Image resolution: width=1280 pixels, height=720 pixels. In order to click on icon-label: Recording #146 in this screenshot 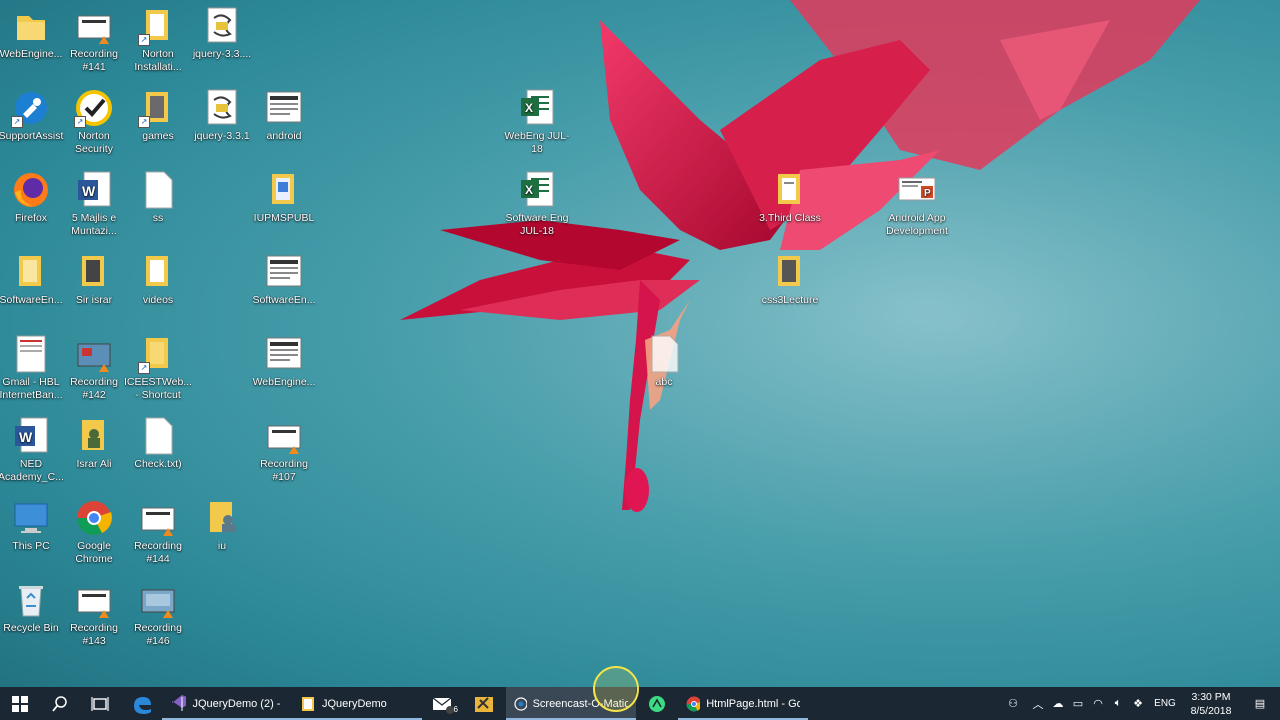, I will do `click(158, 634)`.